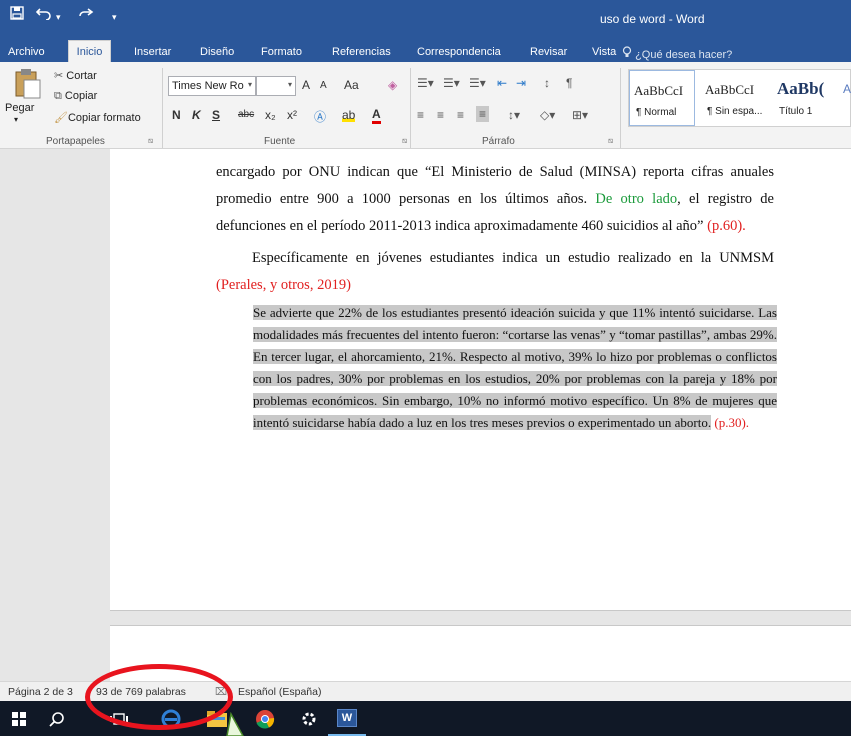 The width and height of the screenshot is (851, 736). I want to click on underline-button: S, so click(216, 115).